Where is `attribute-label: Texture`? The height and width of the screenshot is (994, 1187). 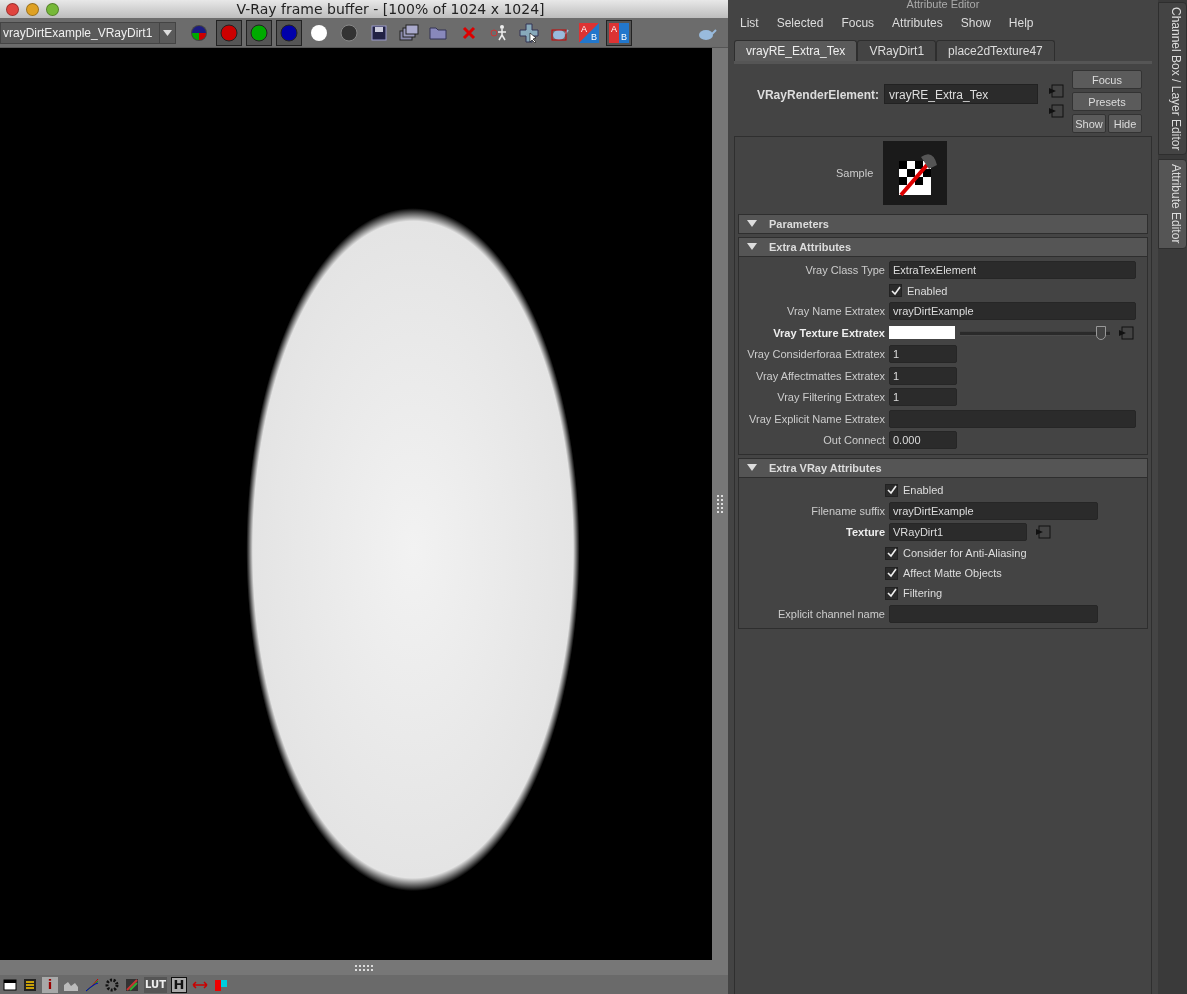 attribute-label: Texture is located at coordinates (865, 532).